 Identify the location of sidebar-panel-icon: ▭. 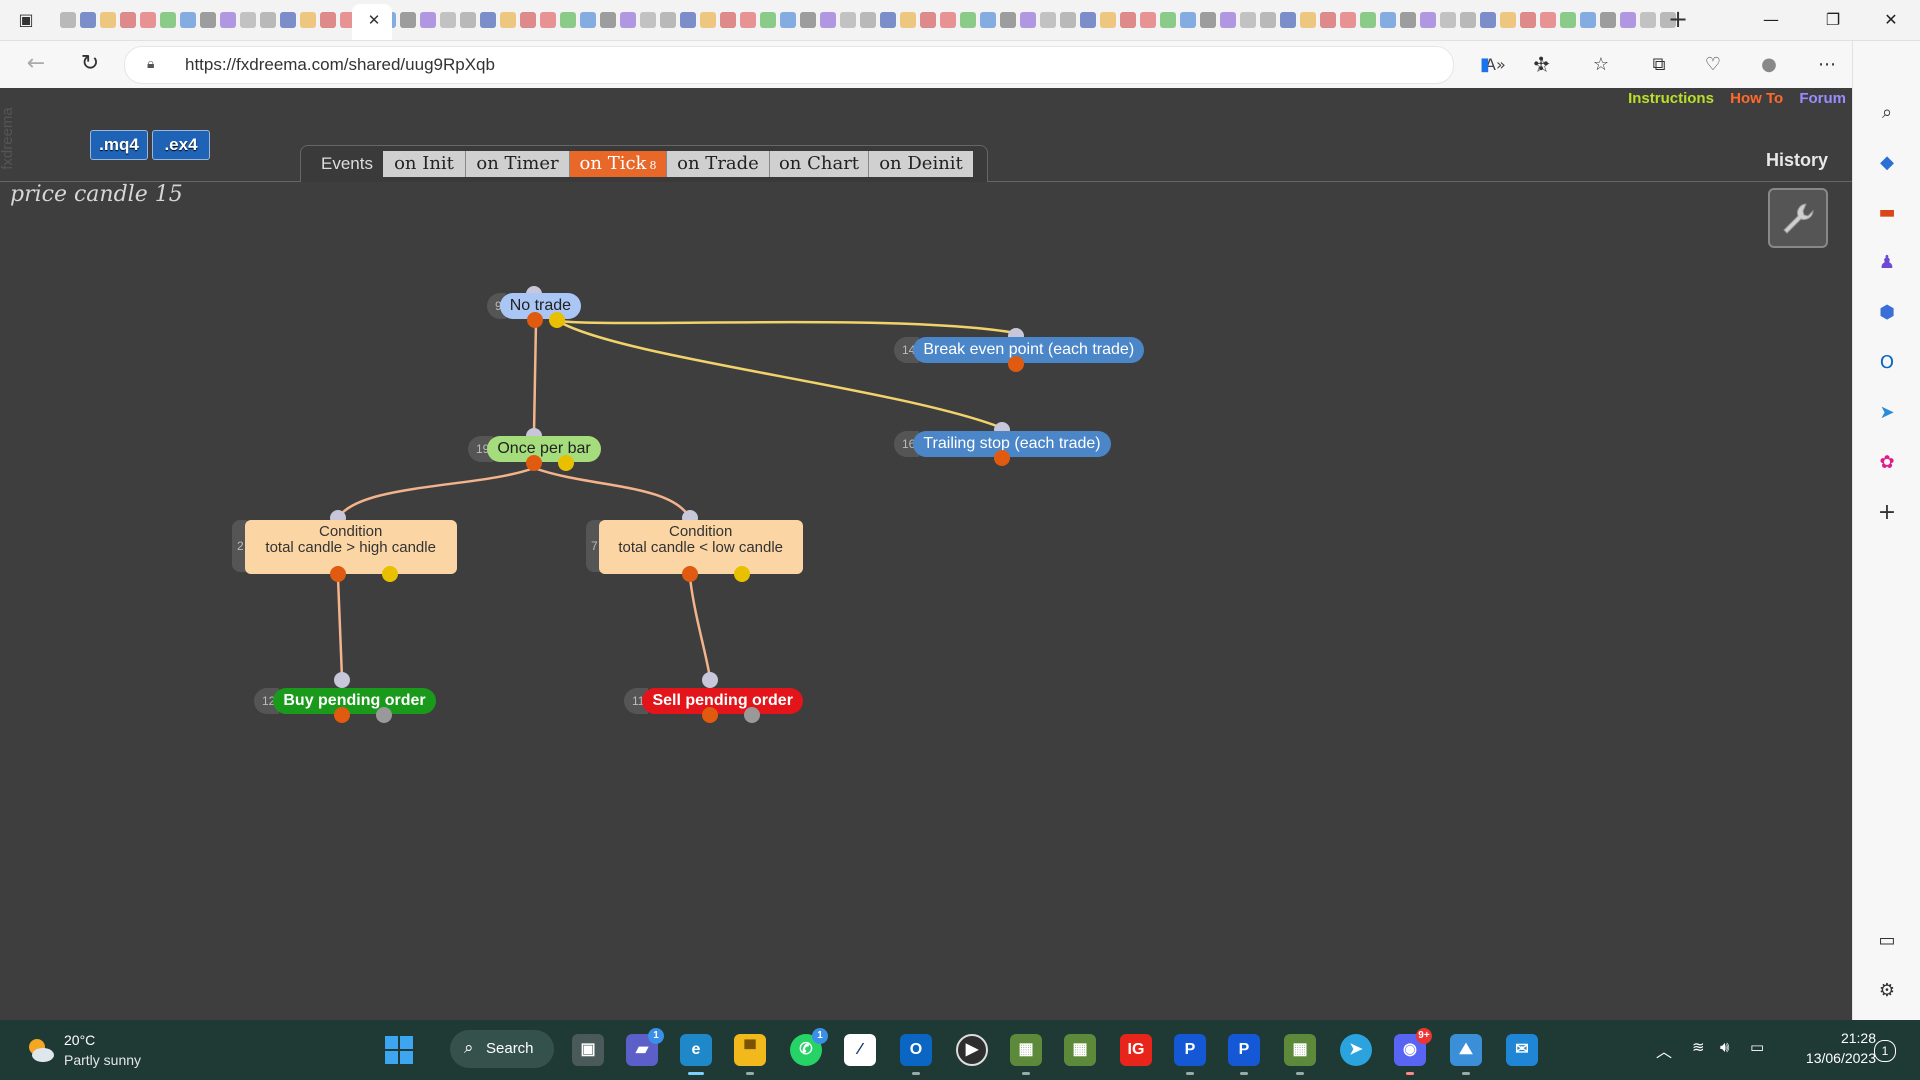
(1887, 941).